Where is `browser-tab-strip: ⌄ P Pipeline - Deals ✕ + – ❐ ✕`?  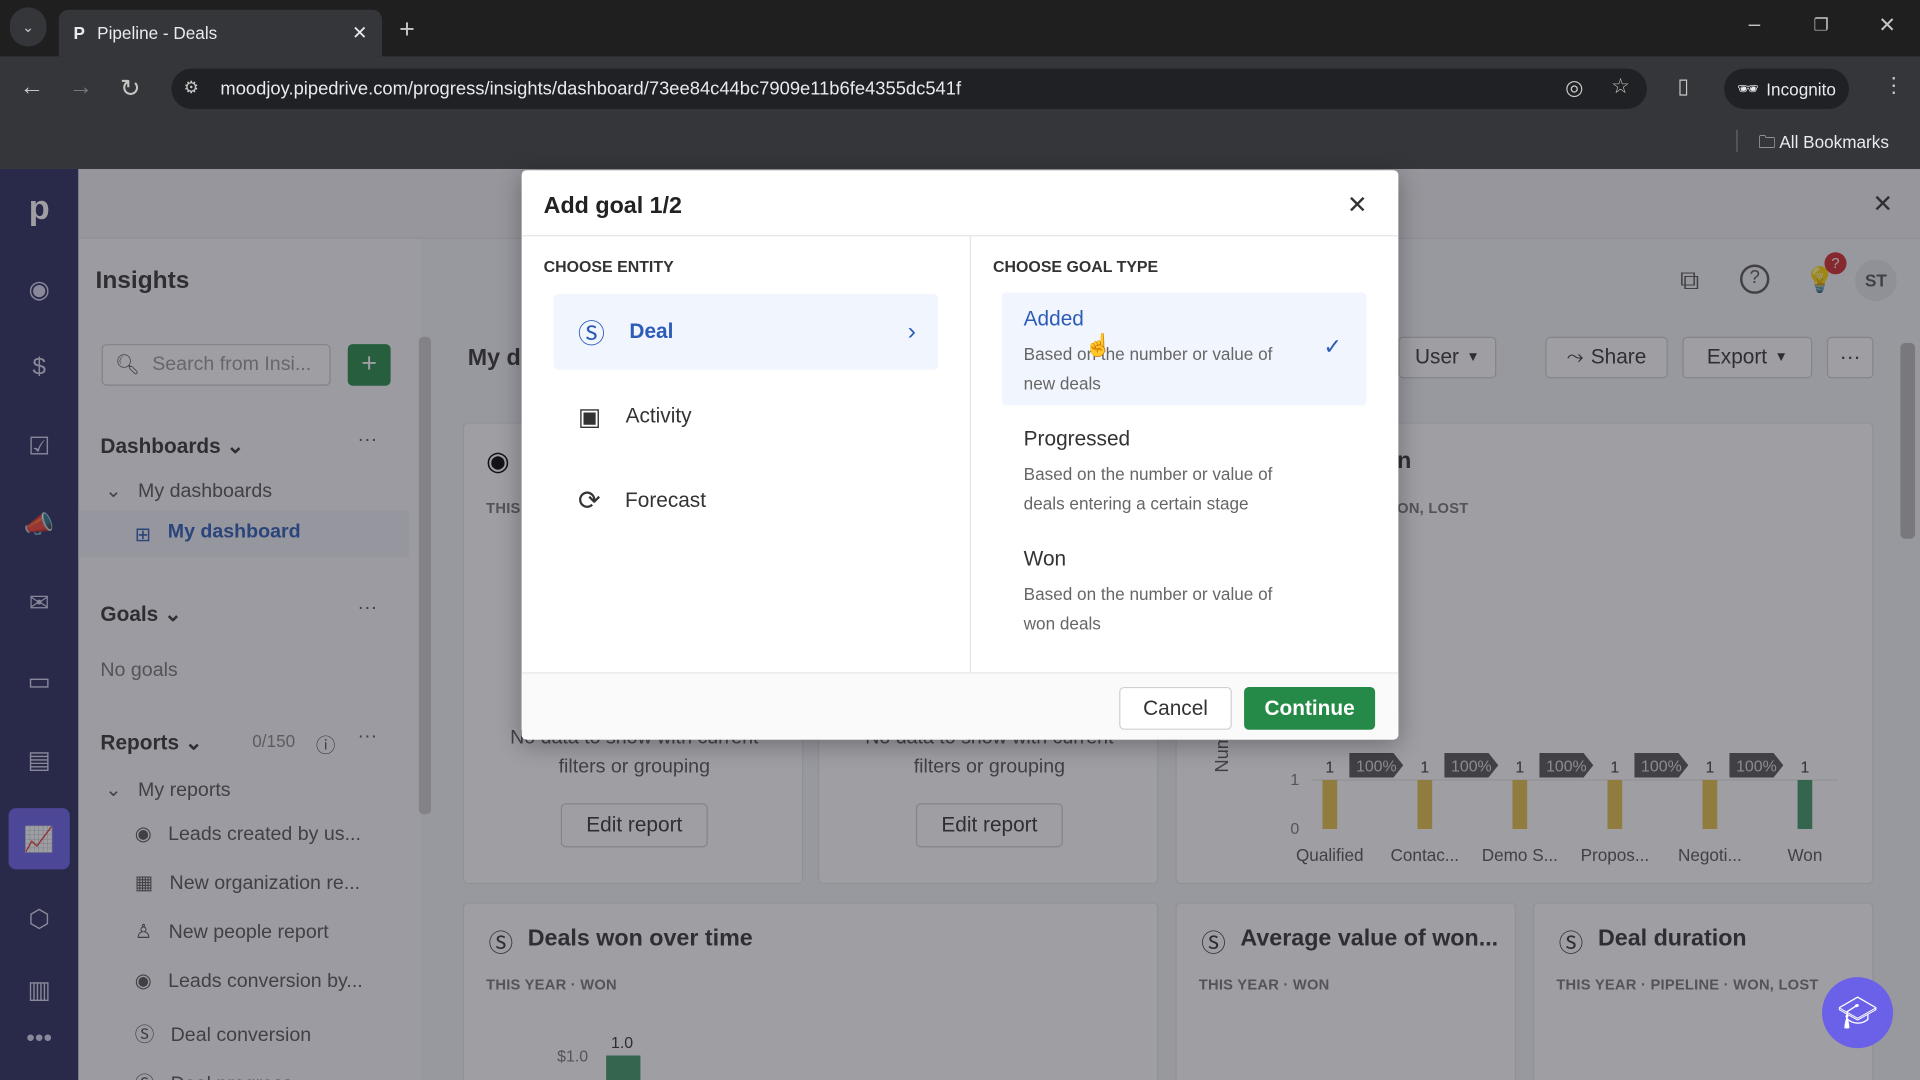 browser-tab-strip: ⌄ P Pipeline - Deals ✕ + – ❐ ✕ is located at coordinates (960, 28).